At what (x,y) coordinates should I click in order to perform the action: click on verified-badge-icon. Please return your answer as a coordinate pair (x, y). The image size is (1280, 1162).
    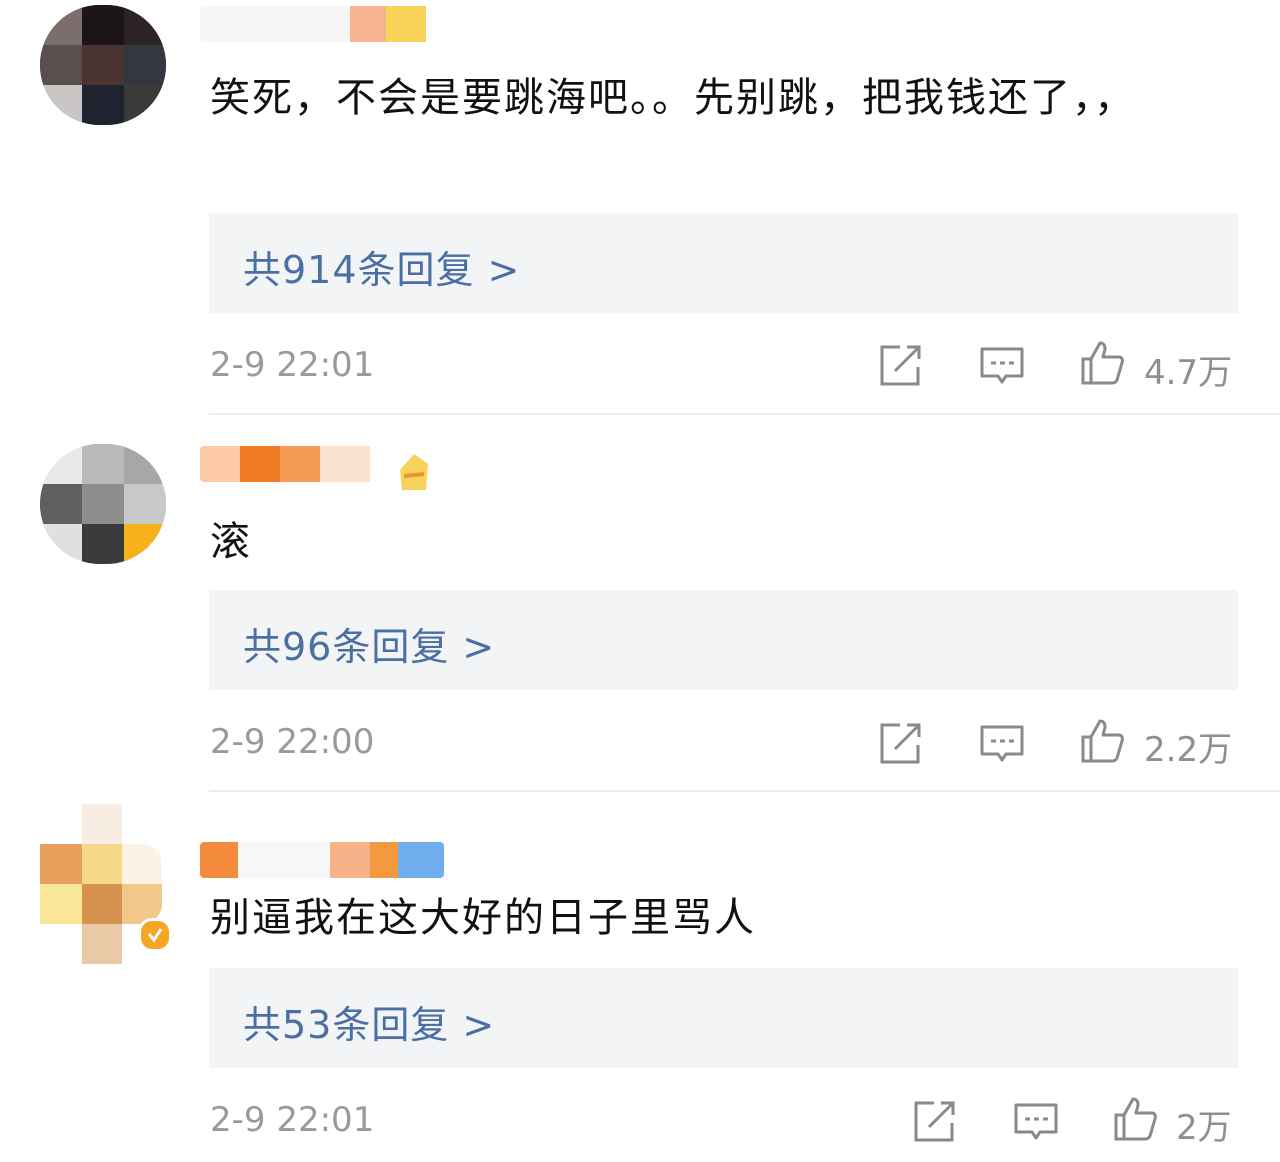
    Looking at the image, I should click on (155, 935).